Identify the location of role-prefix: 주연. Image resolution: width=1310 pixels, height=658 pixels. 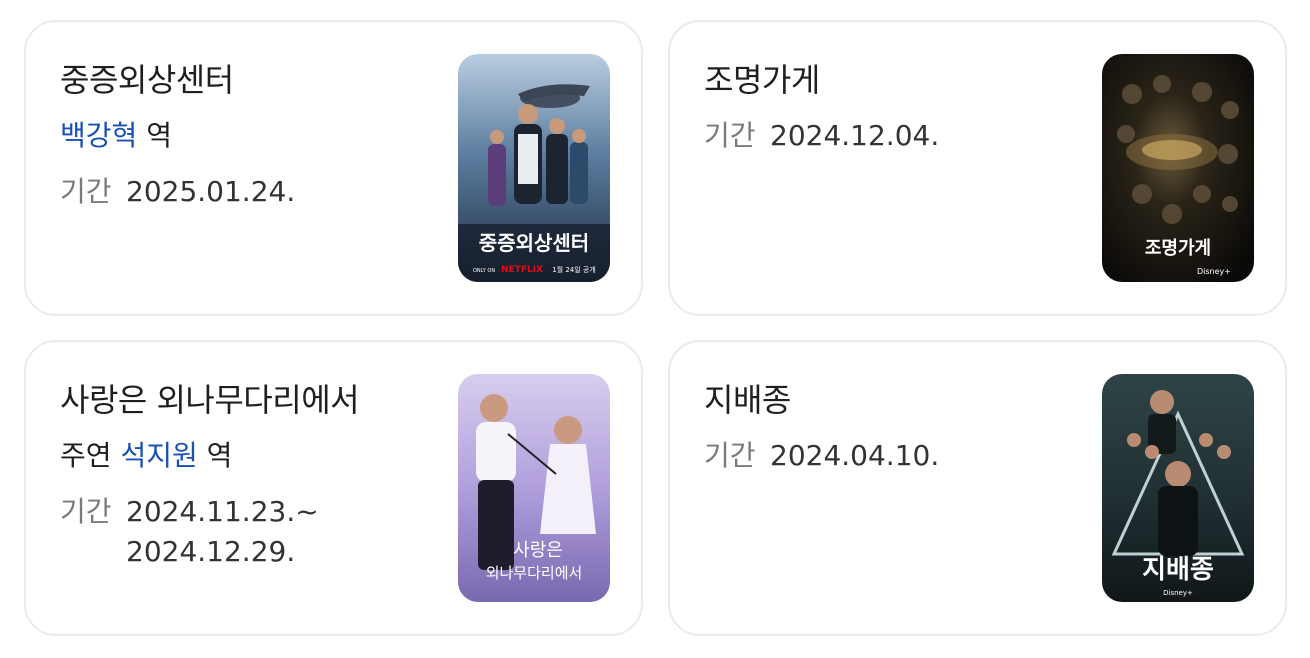
(86, 455).